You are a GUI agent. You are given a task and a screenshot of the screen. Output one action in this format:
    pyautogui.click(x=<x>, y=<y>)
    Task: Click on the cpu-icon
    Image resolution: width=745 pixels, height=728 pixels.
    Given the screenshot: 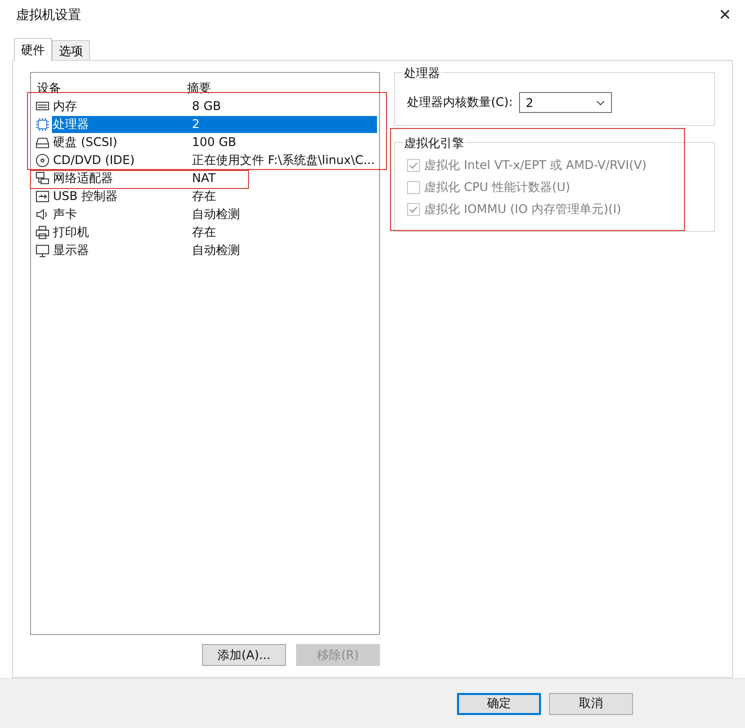 What is the action you would take?
    pyautogui.click(x=42, y=124)
    